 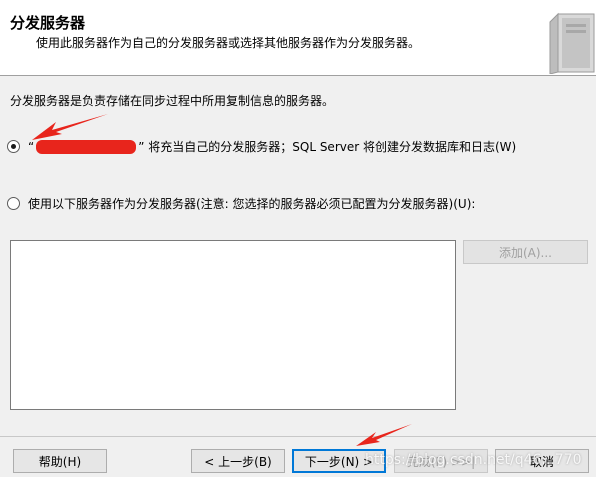 I want to click on page-subtitle: 使用此服务器作为自己的分发服务器或选择其他服务器作为分发服务器。, so click(x=228, y=43).